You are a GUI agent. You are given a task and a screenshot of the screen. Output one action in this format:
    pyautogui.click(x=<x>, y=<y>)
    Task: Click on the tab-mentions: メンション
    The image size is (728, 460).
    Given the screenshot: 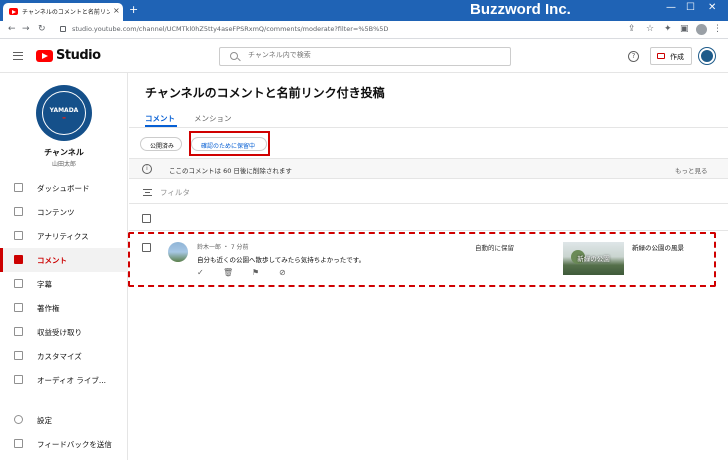 What is the action you would take?
    pyautogui.click(x=213, y=118)
    